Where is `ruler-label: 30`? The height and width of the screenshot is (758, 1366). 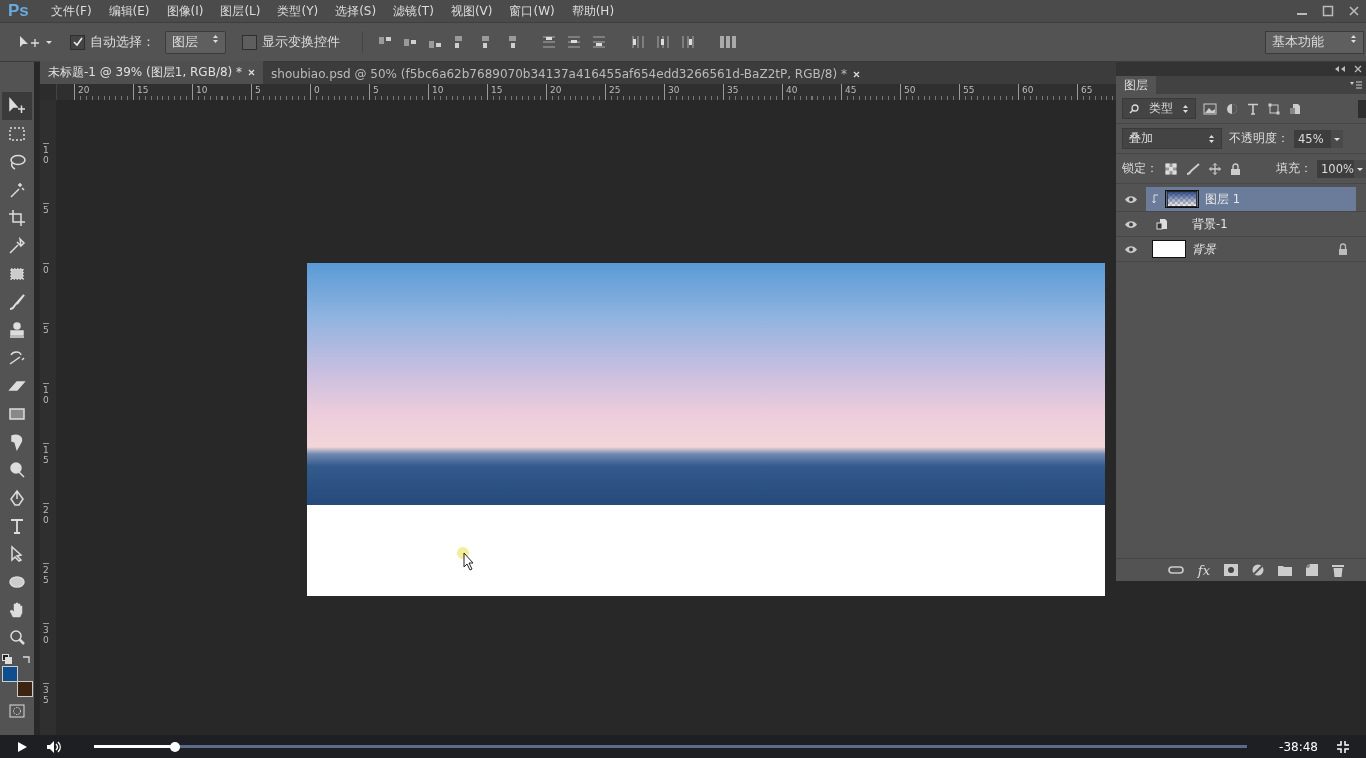 ruler-label: 30 is located at coordinates (46, 653).